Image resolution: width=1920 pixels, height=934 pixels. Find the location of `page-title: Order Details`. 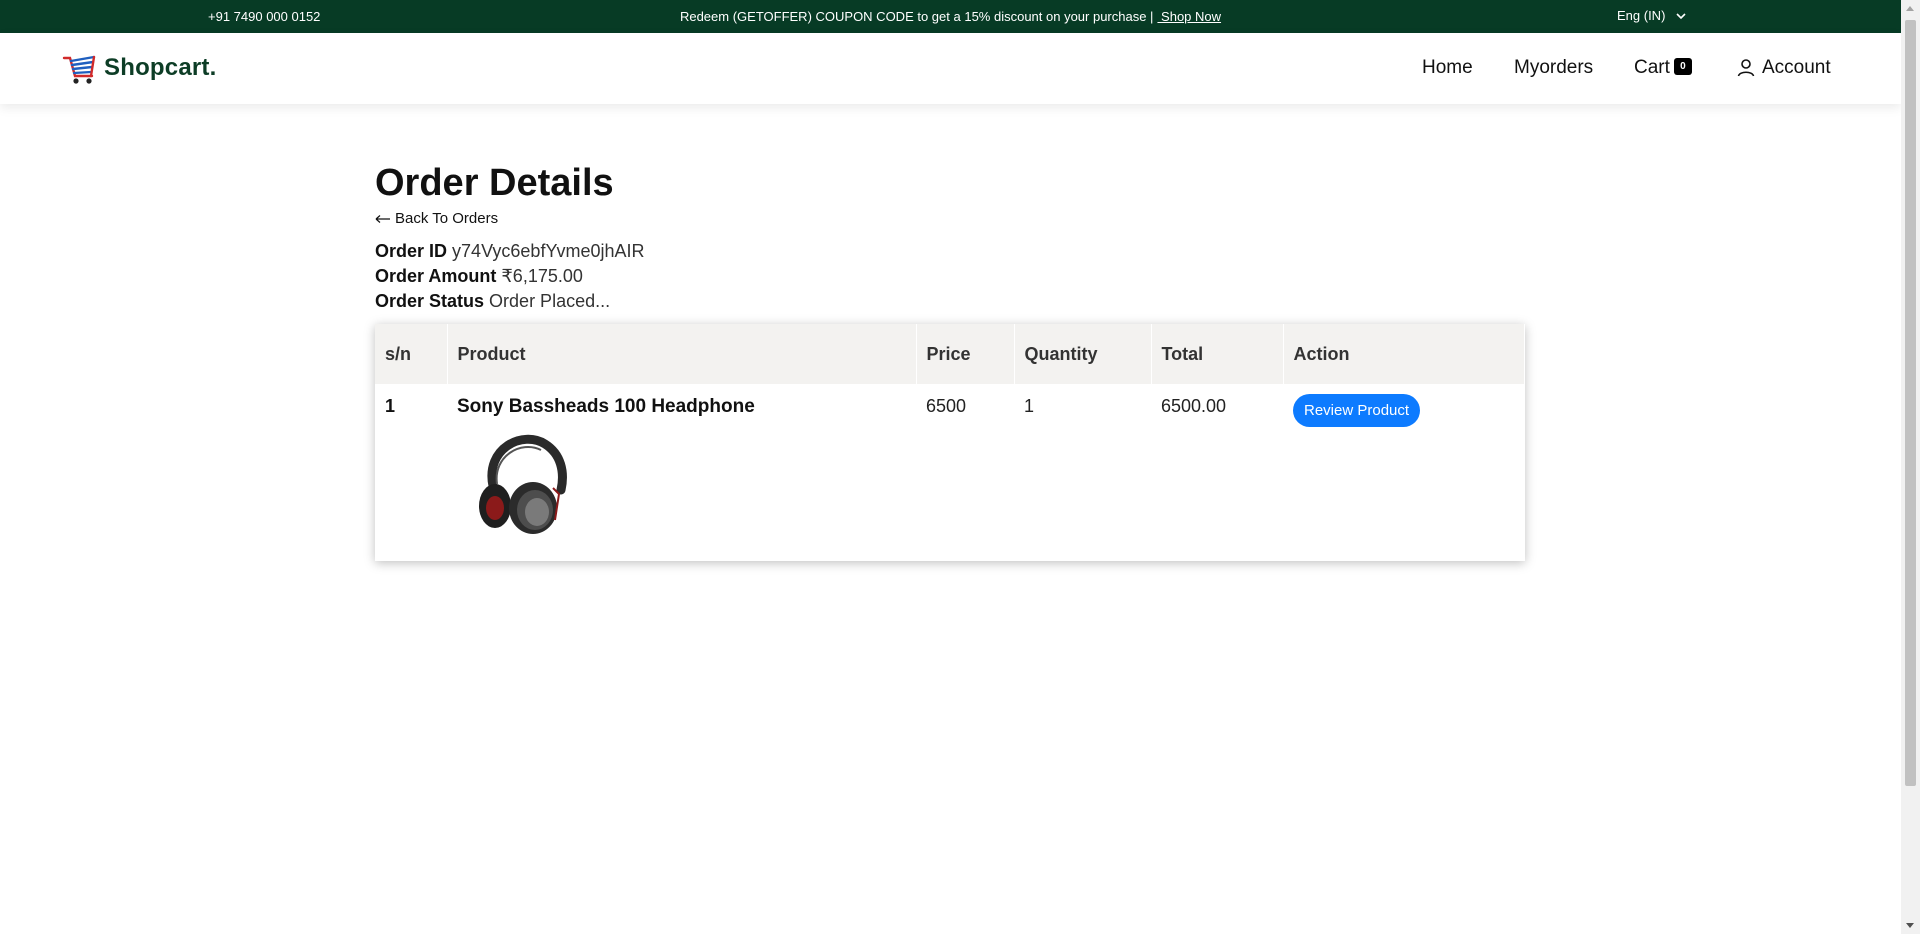

page-title: Order Details is located at coordinates (494, 183).